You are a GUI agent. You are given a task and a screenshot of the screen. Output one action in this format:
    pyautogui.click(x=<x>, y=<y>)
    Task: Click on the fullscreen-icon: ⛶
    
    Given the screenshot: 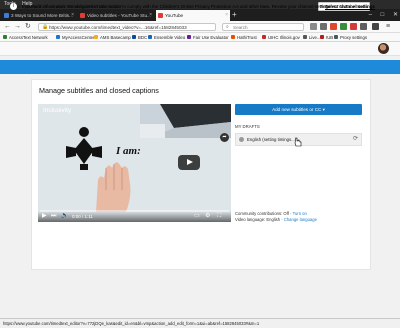 What is the action you would take?
    pyautogui.click(x=219, y=216)
    